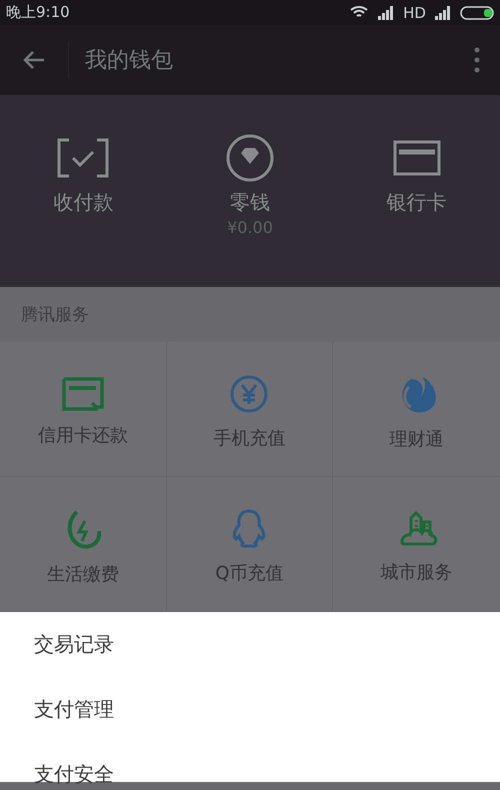  Describe the element at coordinates (83, 158) in the screenshot. I see `scan-check-icon` at that location.